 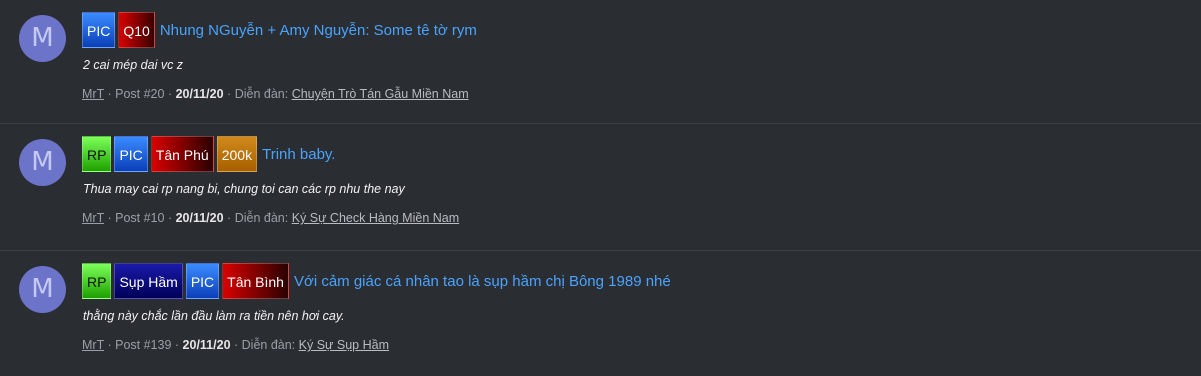 I want to click on post-number: Post #139, so click(x=143, y=345).